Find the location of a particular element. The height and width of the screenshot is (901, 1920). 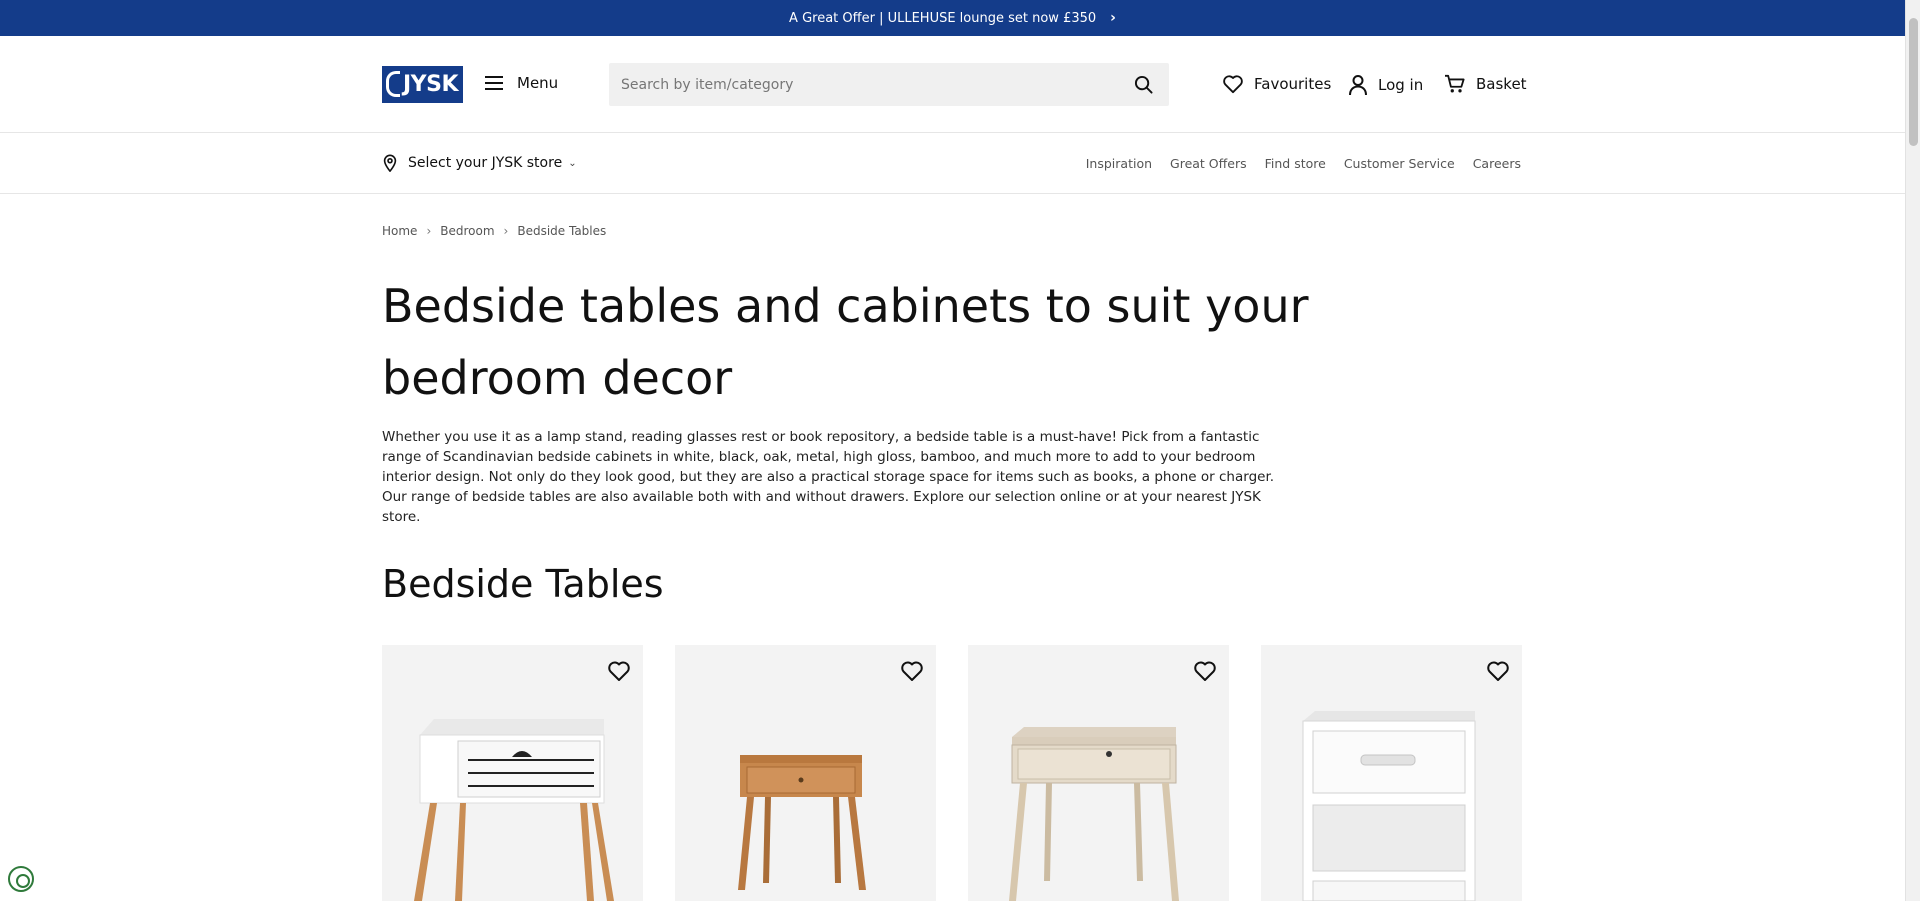

menu-label: Menu is located at coordinates (538, 83).